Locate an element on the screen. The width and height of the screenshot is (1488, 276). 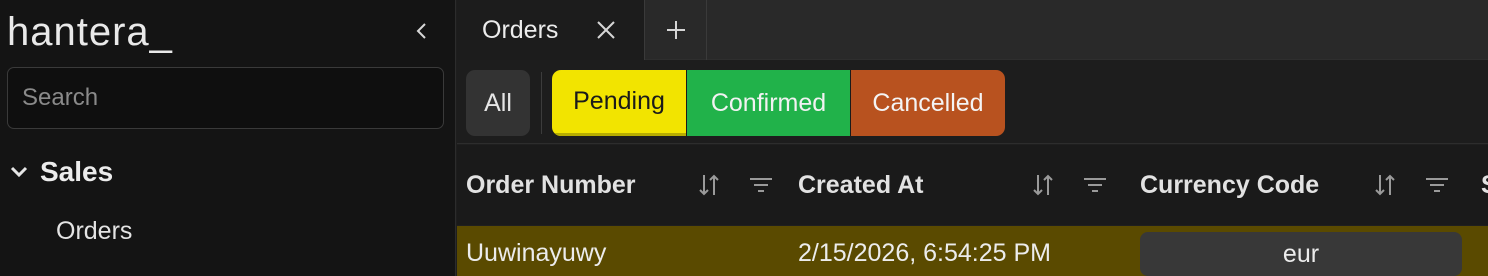
add-tab-button is located at coordinates (676, 30).